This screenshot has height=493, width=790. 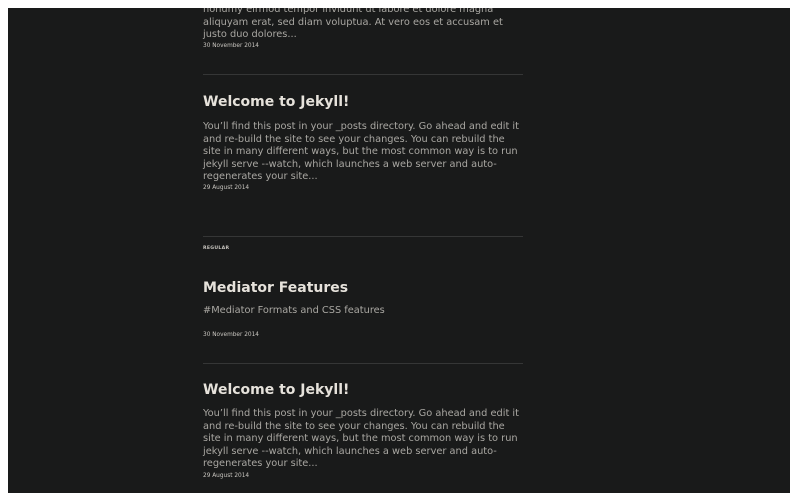 I want to click on post-title-link: Mediator Features, so click(x=363, y=288).